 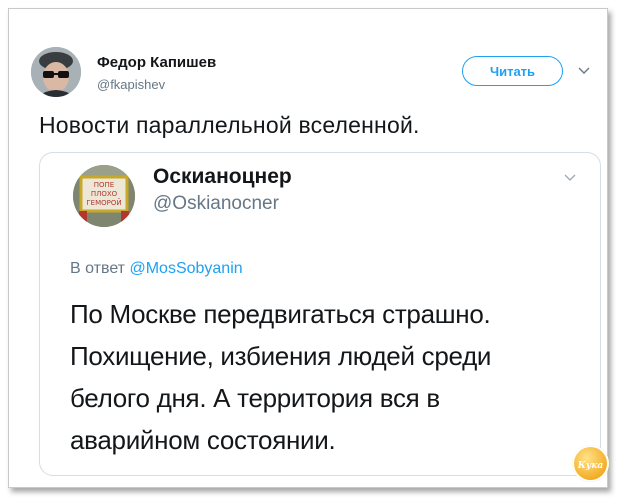 I want to click on watermark-logo-image: Кука, so click(x=590, y=466).